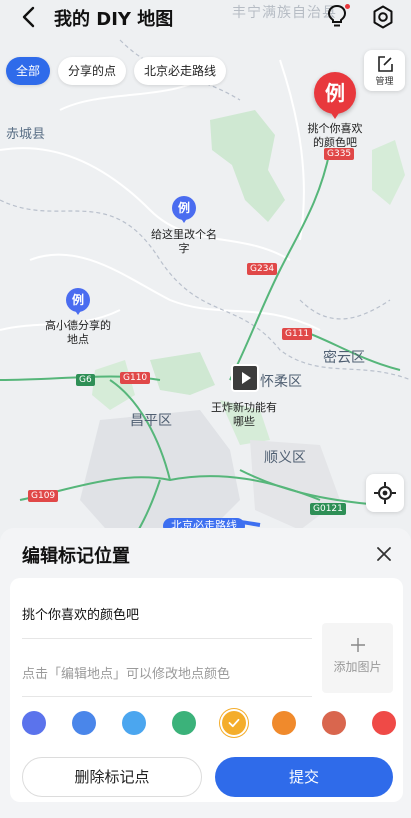 This screenshot has width=411, height=818. What do you see at coordinates (285, 458) in the screenshot?
I see `place-shunyi: 顺义区` at bounding box center [285, 458].